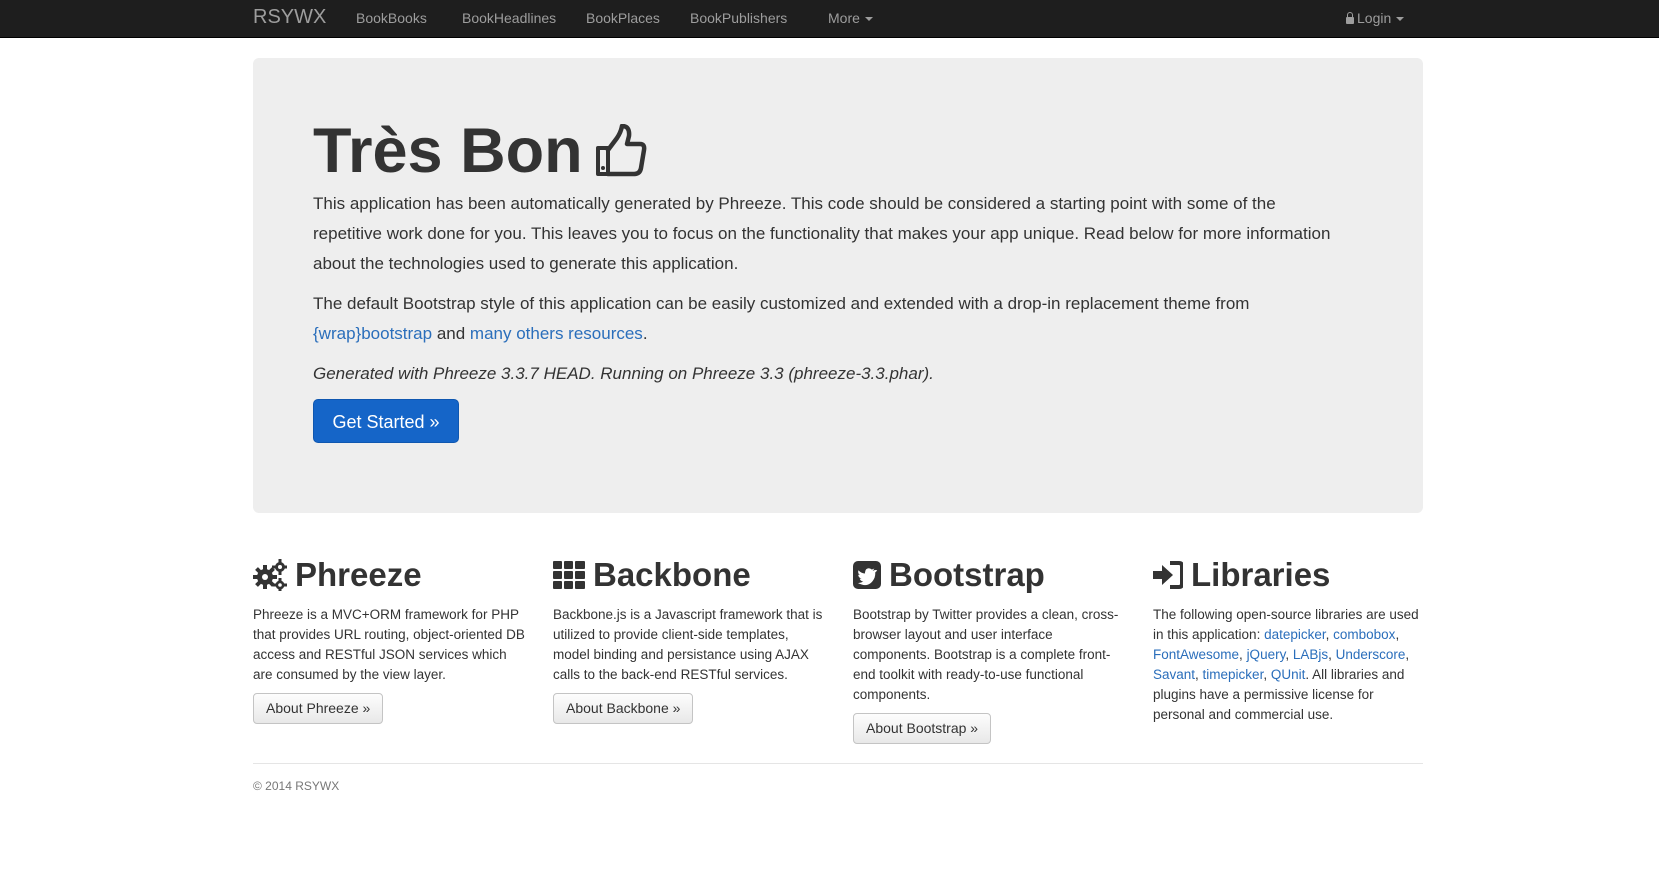 This screenshot has height=880, width=1659. I want to click on lock-icon, so click(1350, 18).